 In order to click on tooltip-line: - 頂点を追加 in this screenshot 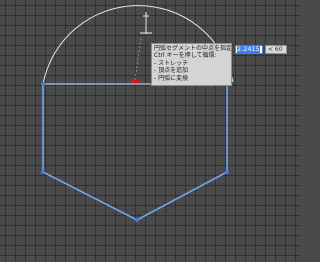, I will do `click(171, 71)`.